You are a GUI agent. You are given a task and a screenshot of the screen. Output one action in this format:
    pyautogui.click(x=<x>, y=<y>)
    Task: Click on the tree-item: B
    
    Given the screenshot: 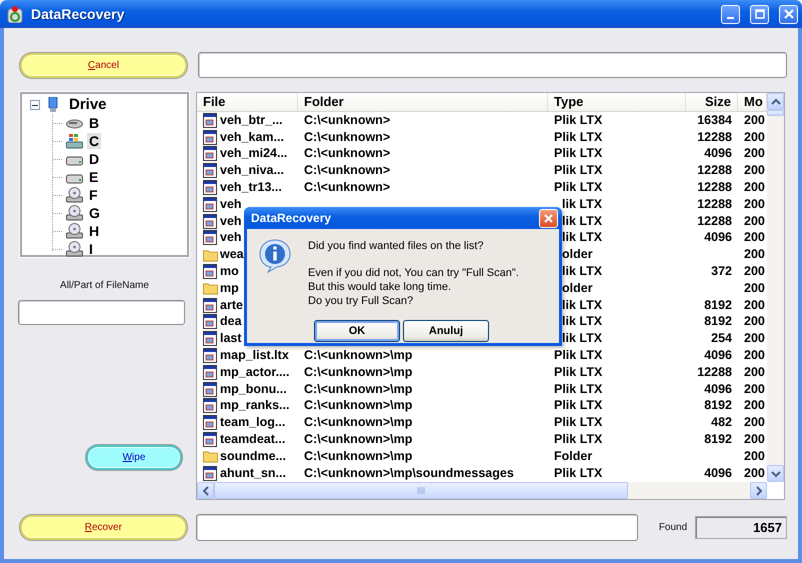 What is the action you would take?
    pyautogui.click(x=94, y=123)
    